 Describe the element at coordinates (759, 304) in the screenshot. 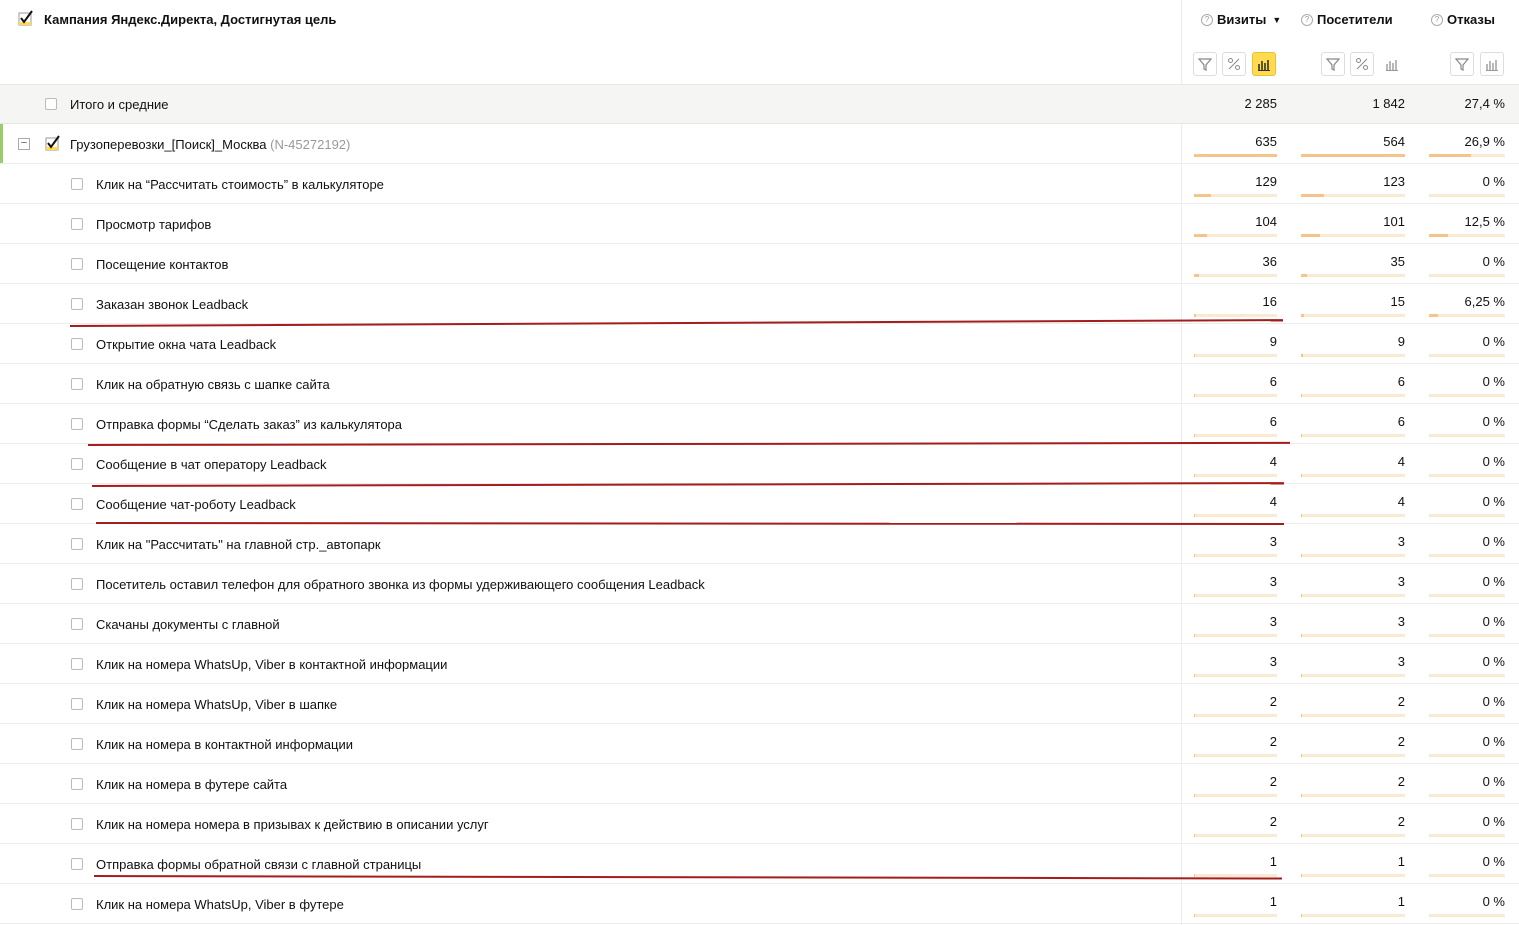

I see `table-row: Заказан звонок Leadback 16 15 6,25 %` at that location.